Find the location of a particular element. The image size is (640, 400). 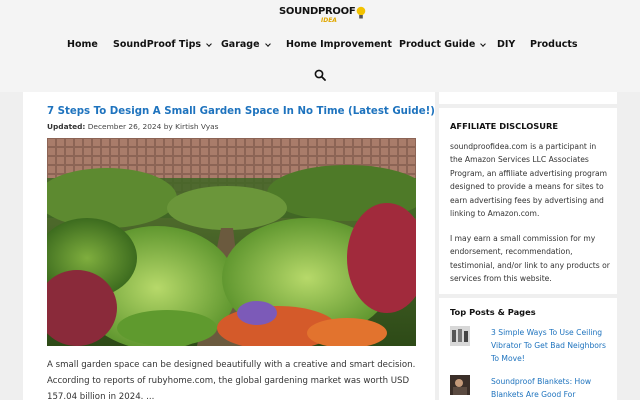

nav-soundproof-tips-label: SoundProof Tips is located at coordinates (157, 44).